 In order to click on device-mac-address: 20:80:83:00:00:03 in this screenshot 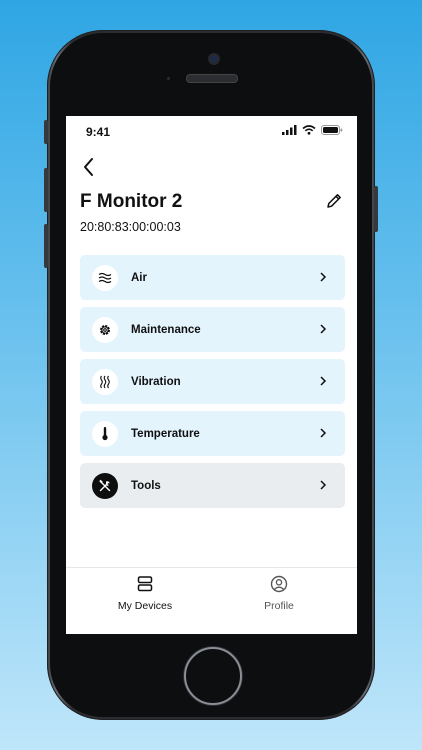, I will do `click(130, 227)`.